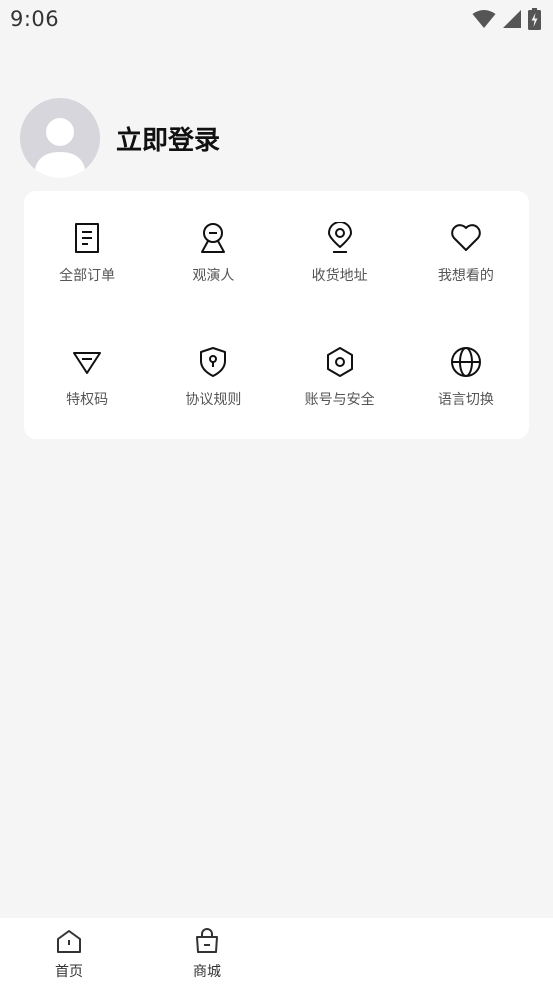 This screenshot has height=984, width=553. Describe the element at coordinates (340, 238) in the screenshot. I see `location-pin-icon` at that location.